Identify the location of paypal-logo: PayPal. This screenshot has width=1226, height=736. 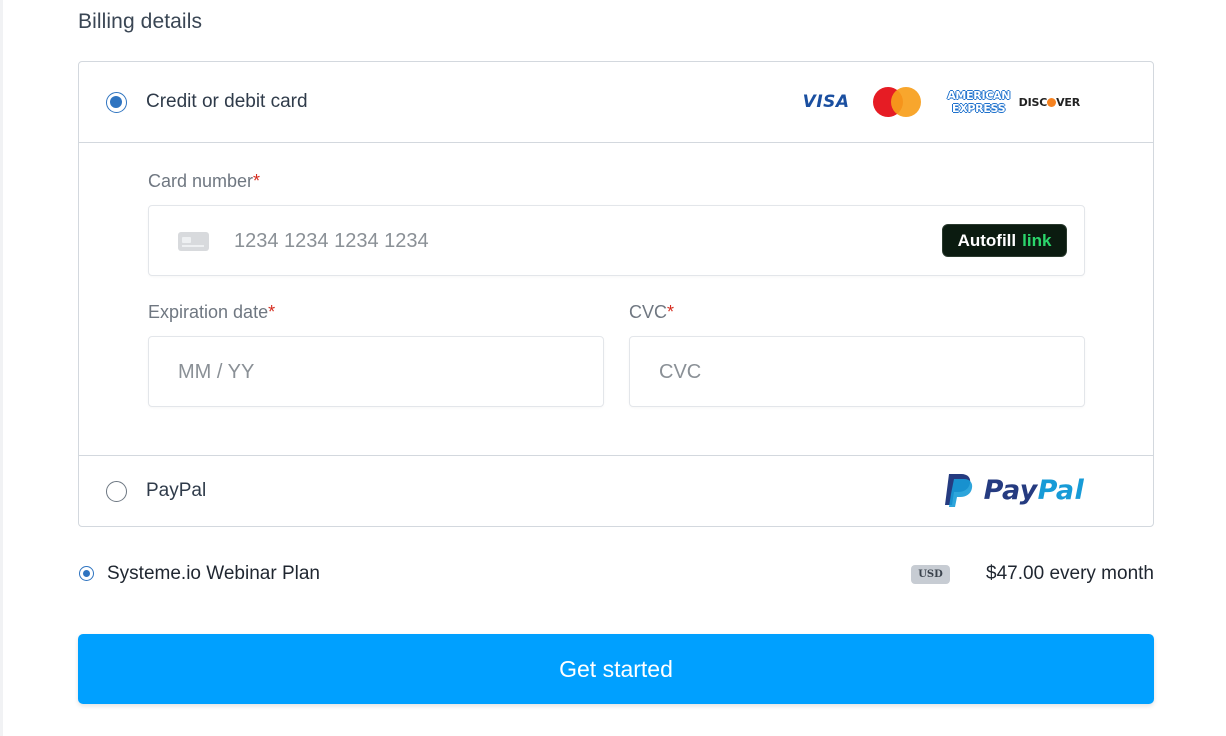
(1013, 490).